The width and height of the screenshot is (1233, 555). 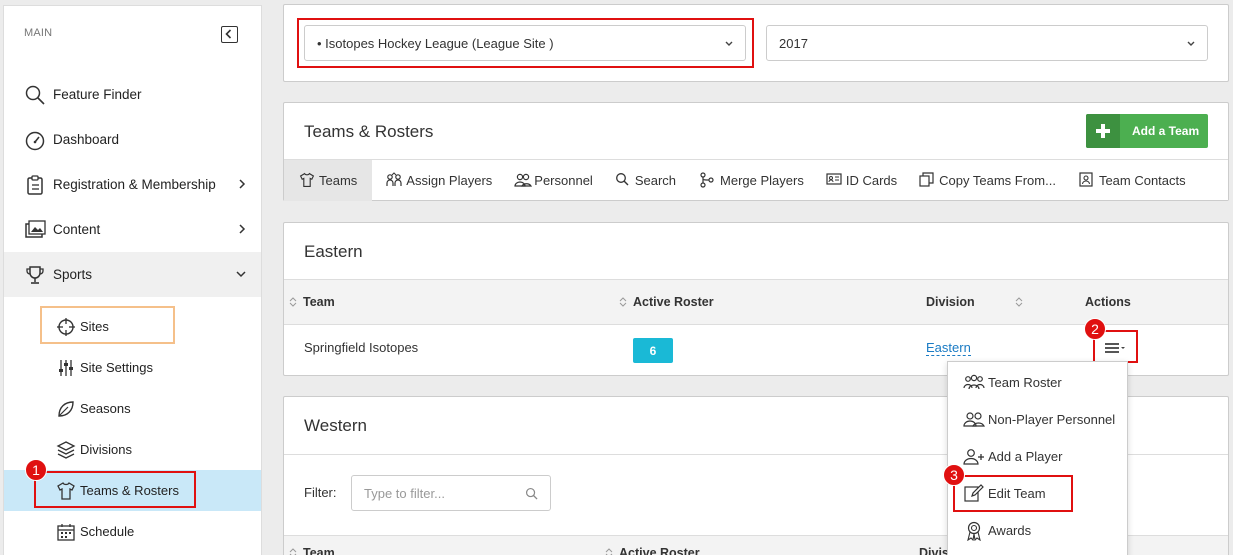 What do you see at coordinates (927, 180) in the screenshot?
I see `copy-icon` at bounding box center [927, 180].